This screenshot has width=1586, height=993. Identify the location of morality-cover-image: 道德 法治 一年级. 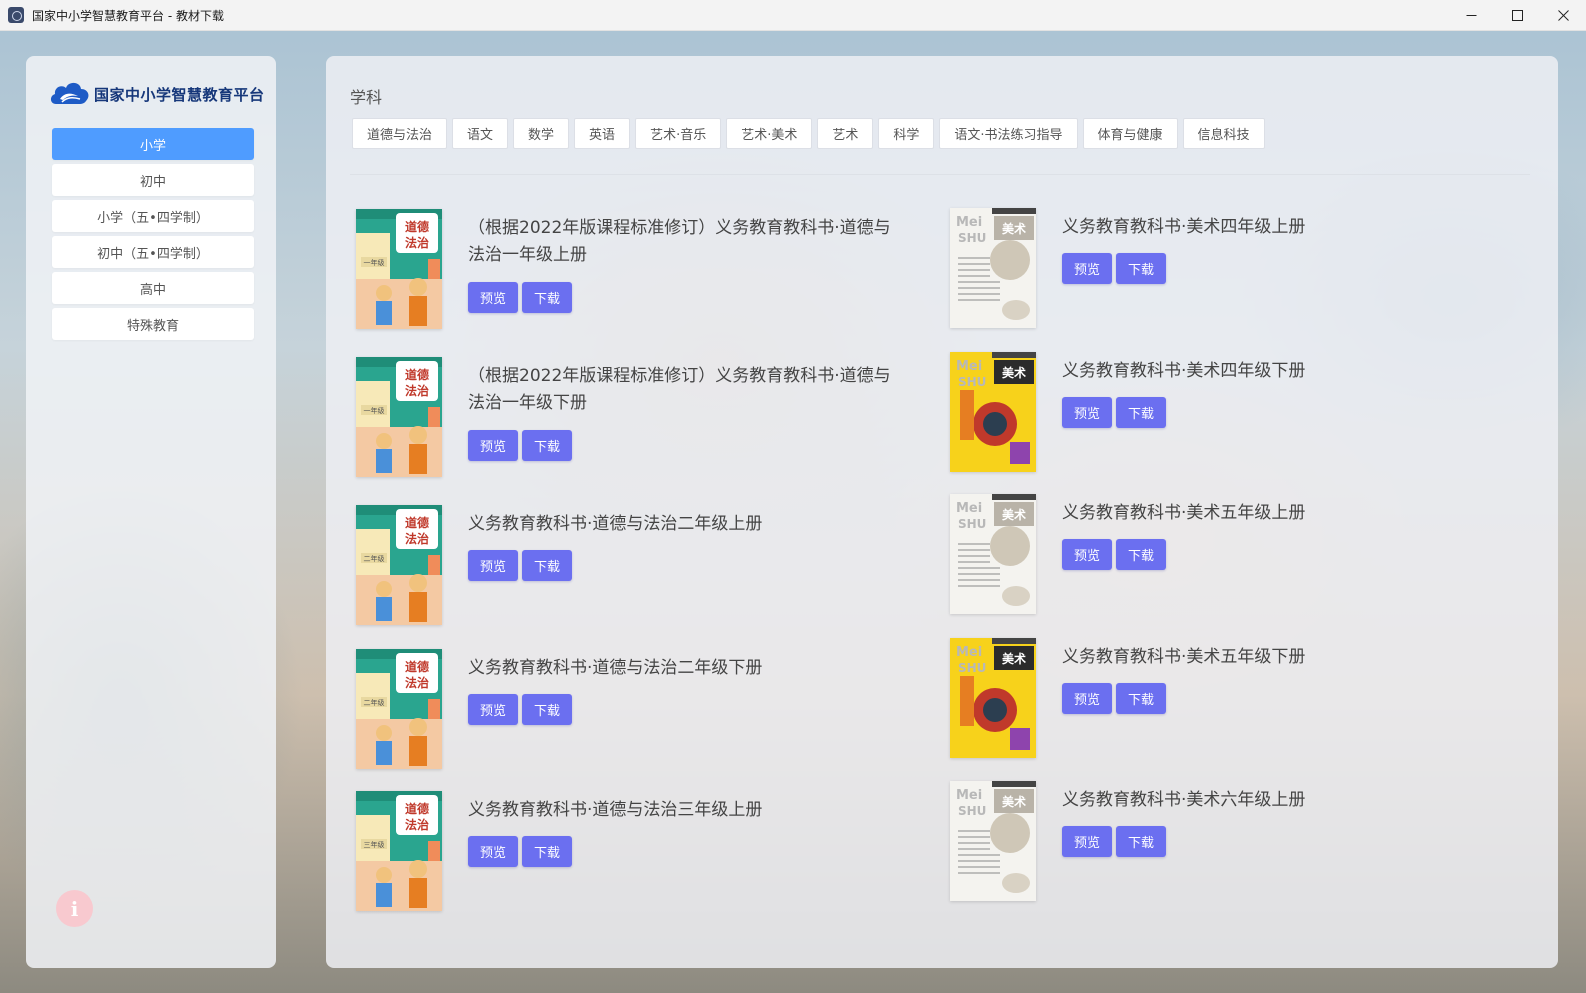
(399, 269).